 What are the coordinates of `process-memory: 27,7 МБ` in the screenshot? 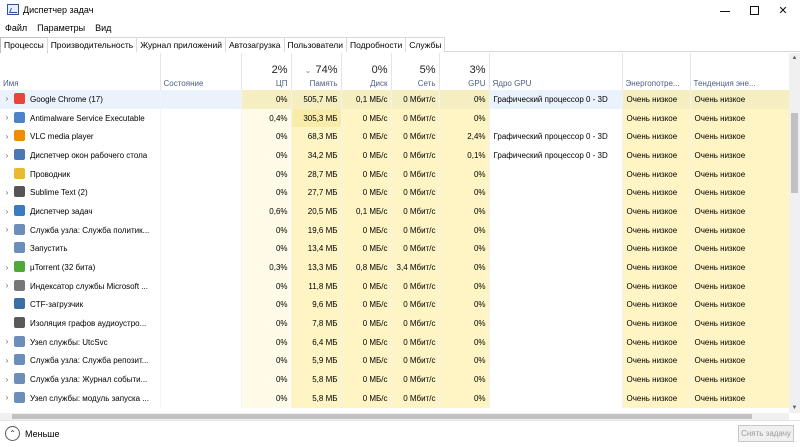 It's located at (316, 193).